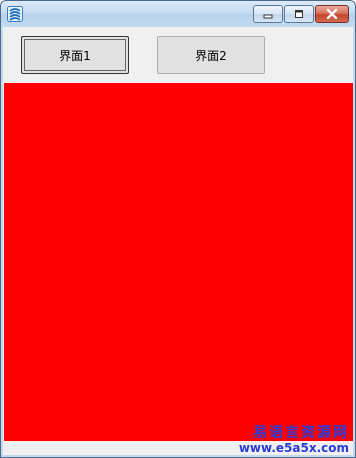 The image size is (356, 458). Describe the element at coordinates (293, 448) in the screenshot. I see `watermark-url: www.e5a5x.com` at that location.